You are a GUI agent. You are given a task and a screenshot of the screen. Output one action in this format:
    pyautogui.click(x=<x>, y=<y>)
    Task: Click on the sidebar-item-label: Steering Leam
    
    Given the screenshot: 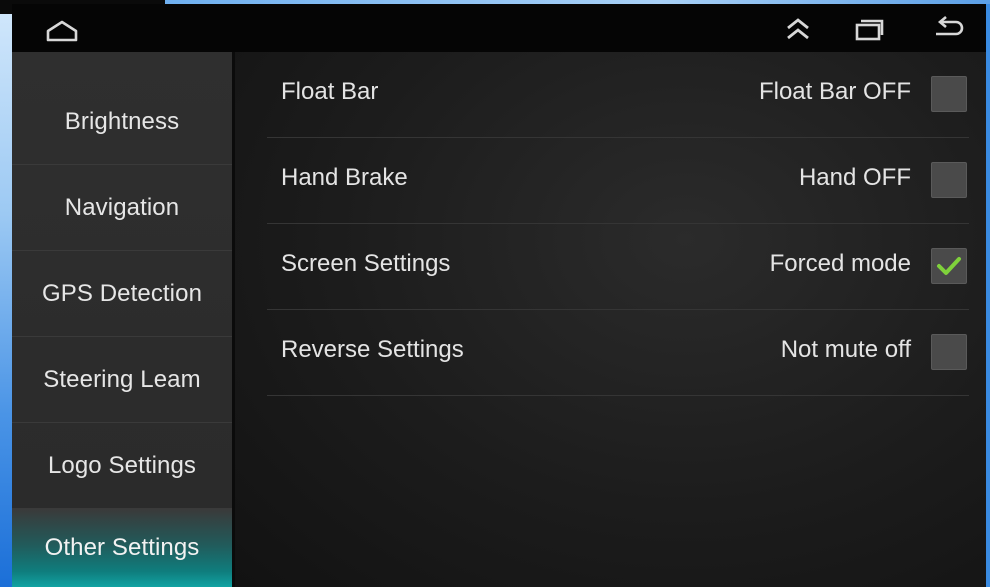 What is the action you would take?
    pyautogui.click(x=122, y=379)
    